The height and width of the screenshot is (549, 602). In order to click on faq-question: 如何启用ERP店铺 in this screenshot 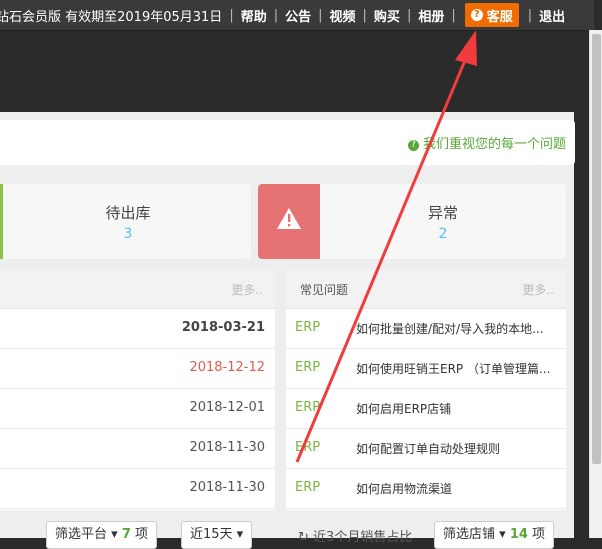, I will do `click(404, 409)`.